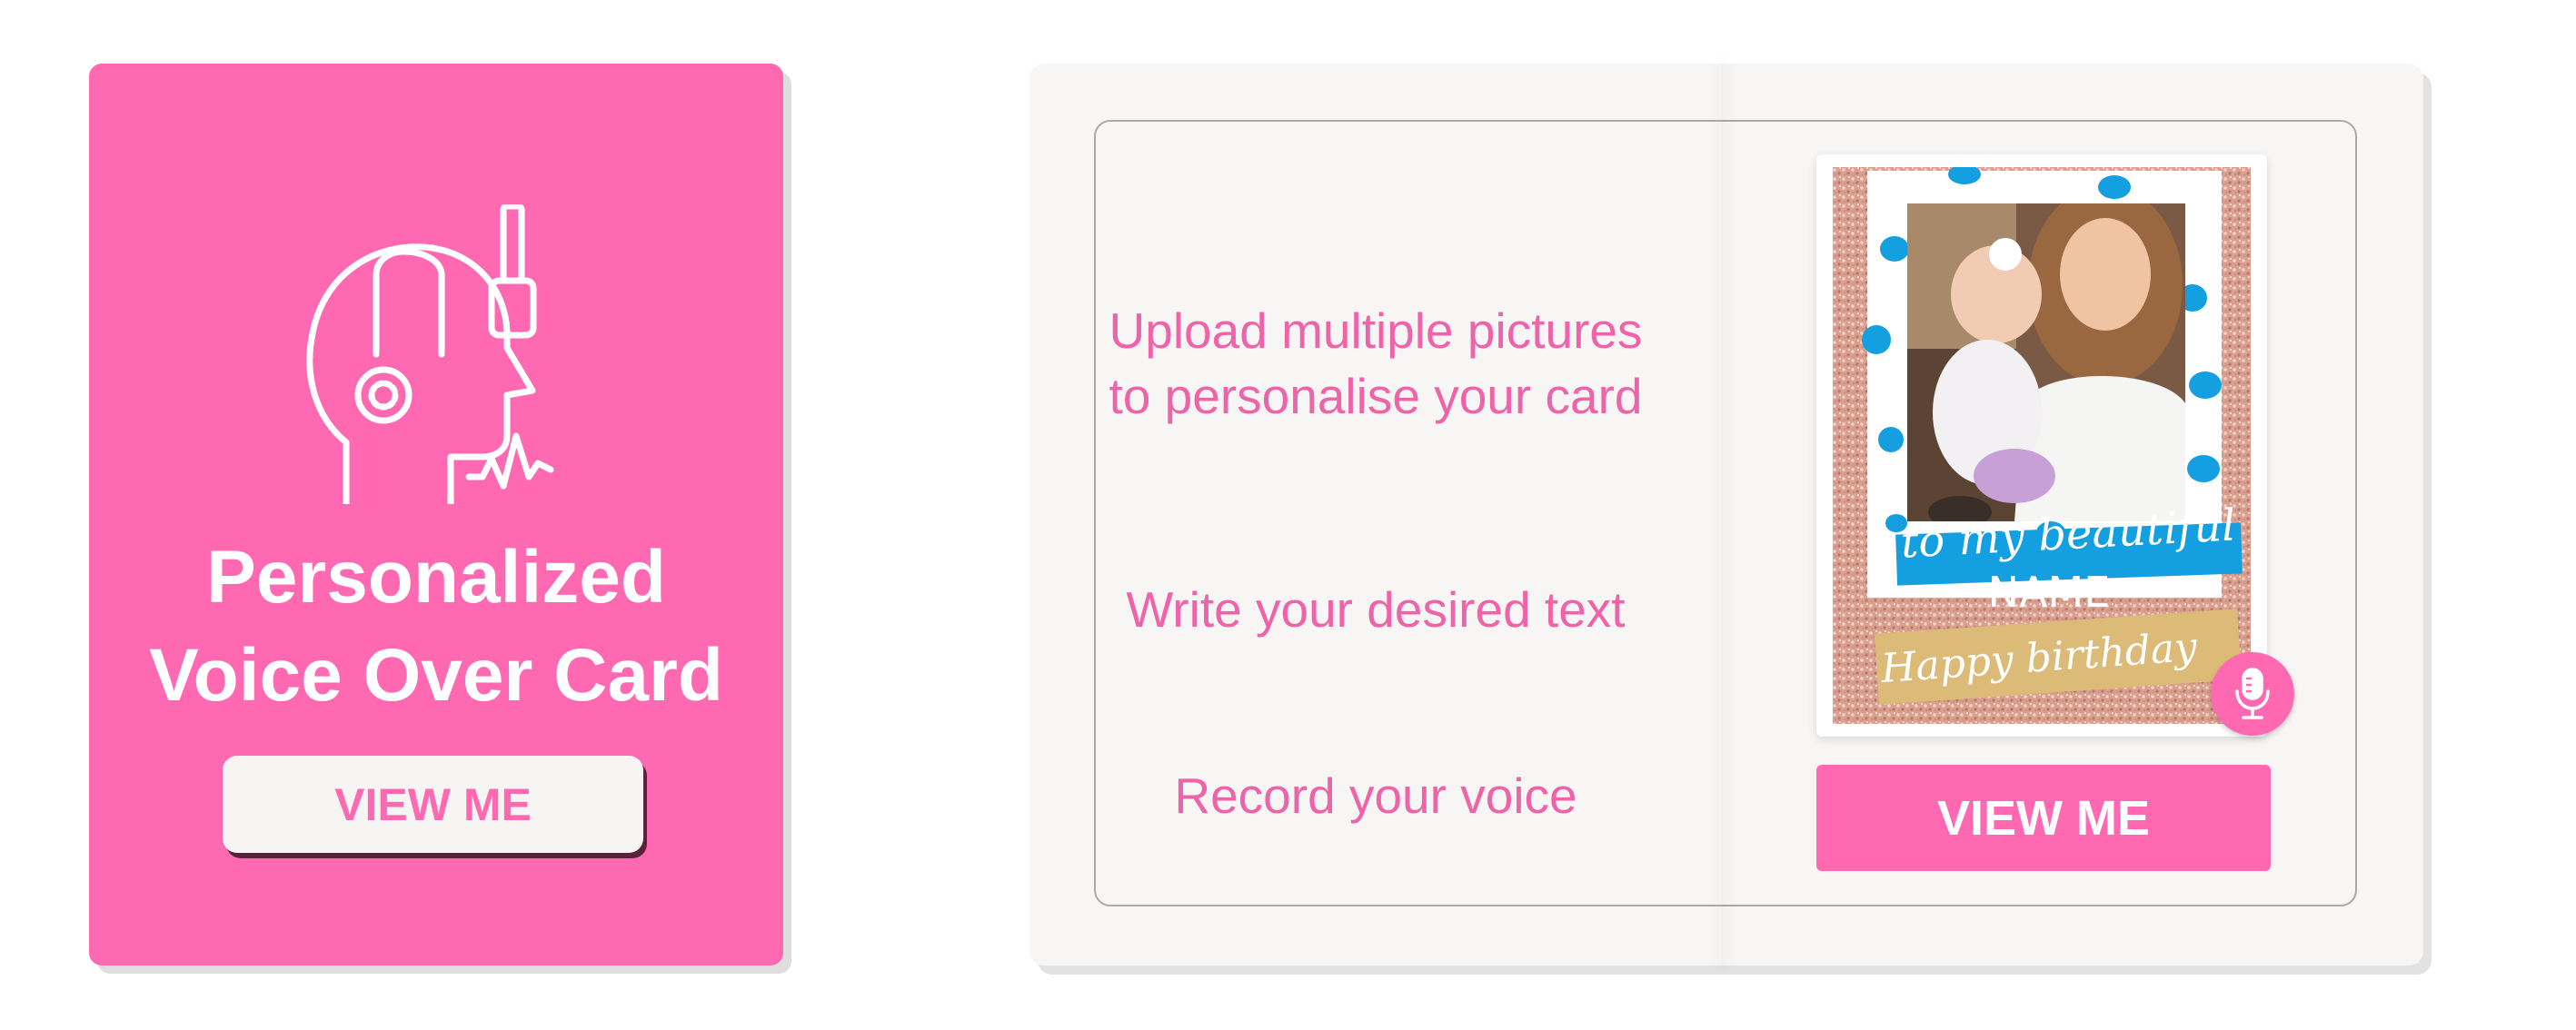 This screenshot has width=2576, height=1030. What do you see at coordinates (2050, 592) in the screenshot?
I see `preview-caption-line2: NAME` at bounding box center [2050, 592].